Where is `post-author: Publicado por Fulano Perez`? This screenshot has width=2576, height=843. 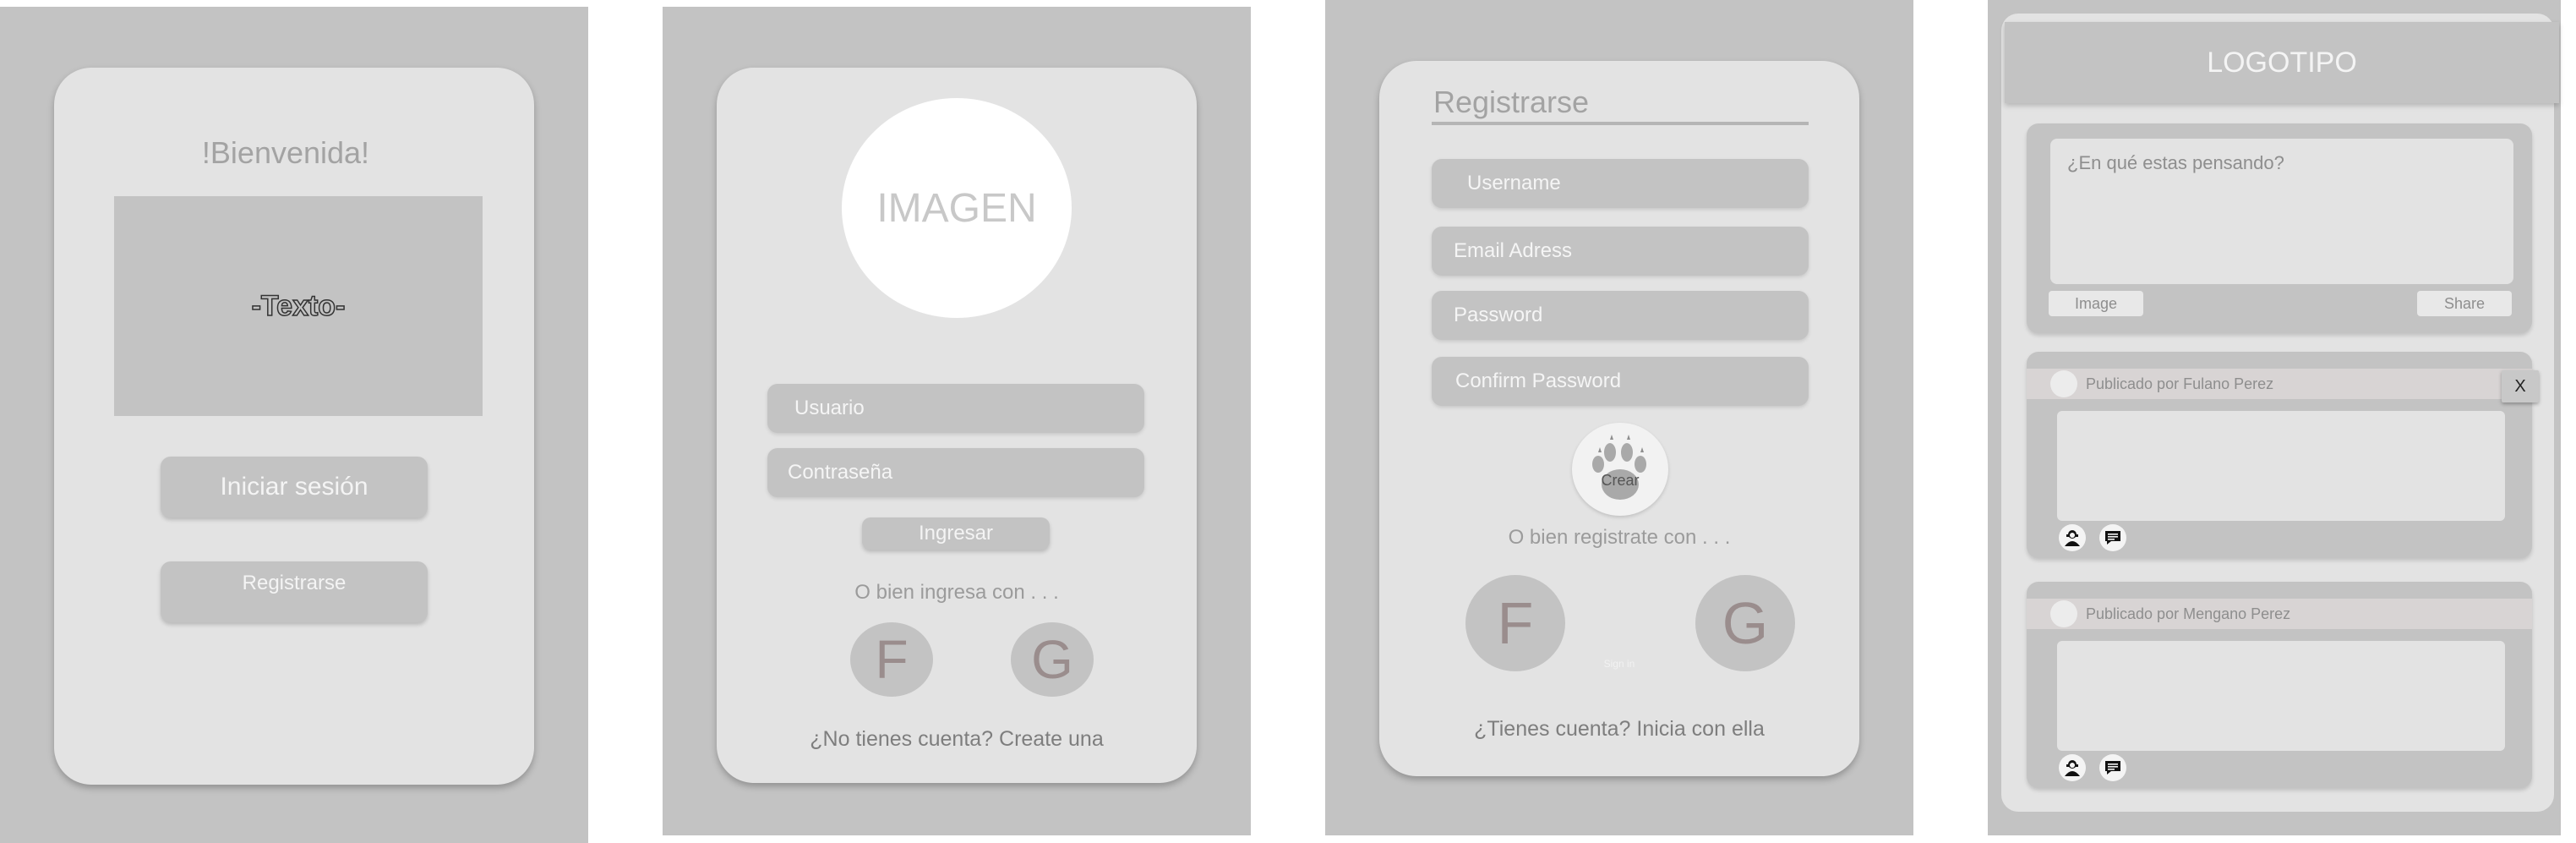
post-author: Publicado por Fulano Perez is located at coordinates (2180, 383).